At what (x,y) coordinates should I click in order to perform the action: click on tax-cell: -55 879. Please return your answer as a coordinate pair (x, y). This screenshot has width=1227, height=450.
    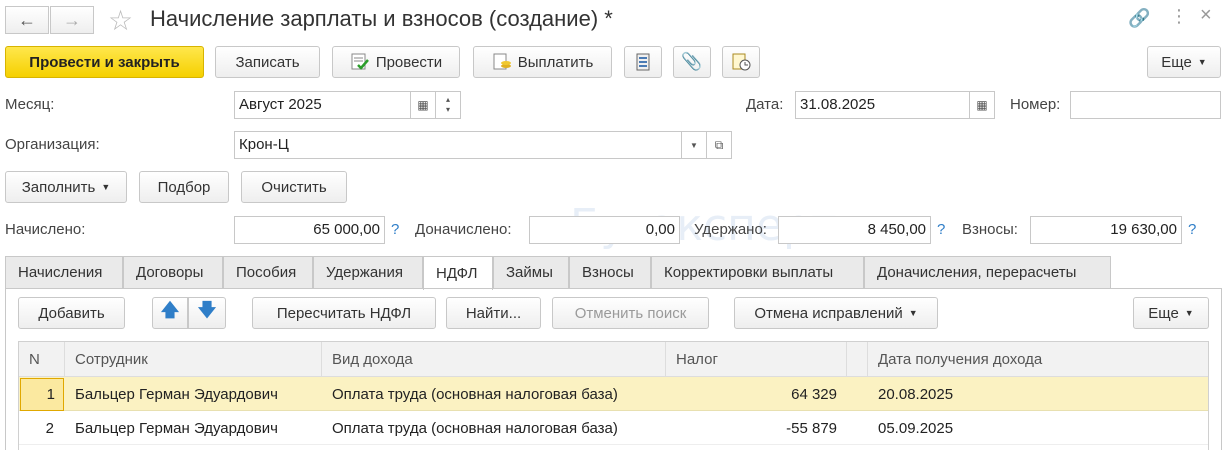
    Looking at the image, I should click on (751, 428).